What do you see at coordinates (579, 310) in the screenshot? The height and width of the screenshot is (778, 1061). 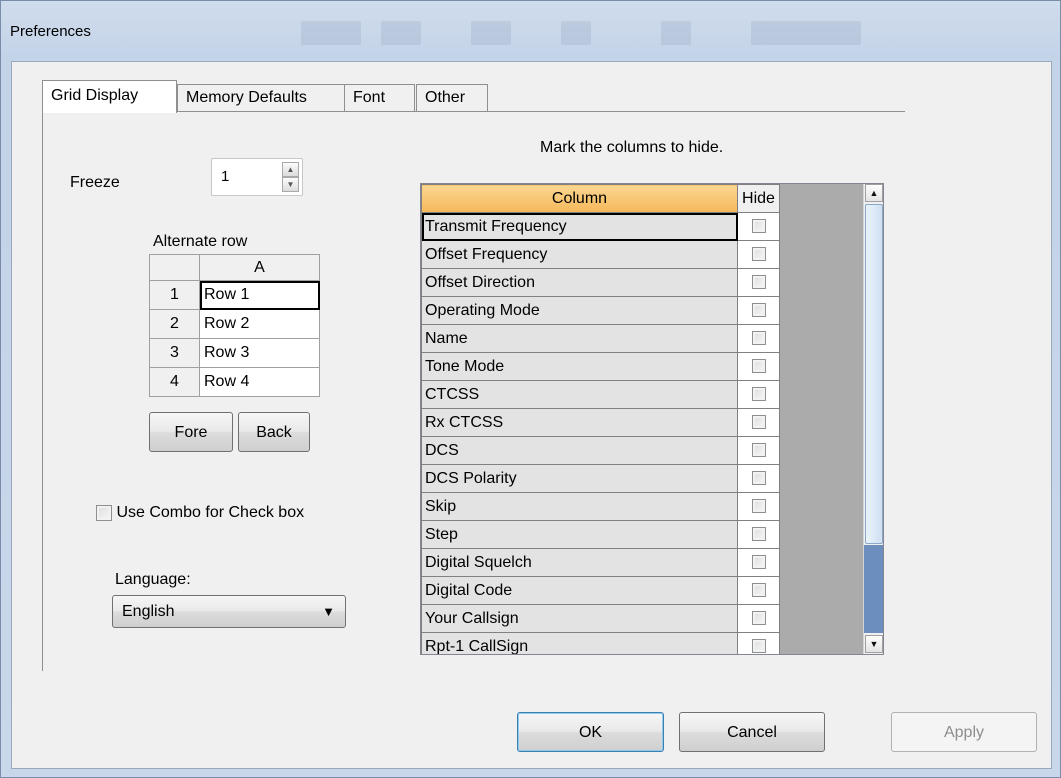 I see `column-name-cell: Operating Mode` at bounding box center [579, 310].